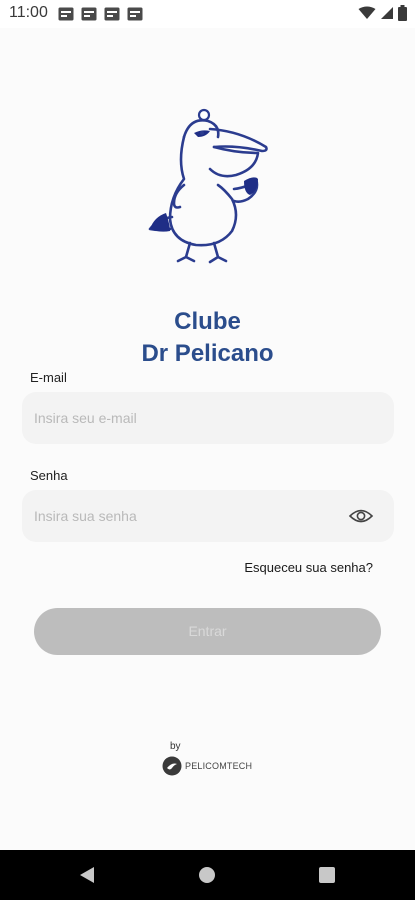 This screenshot has height=900, width=415. What do you see at coordinates (308, 567) in the screenshot?
I see `forgot-password-link: Esqueceu sua senha?` at bounding box center [308, 567].